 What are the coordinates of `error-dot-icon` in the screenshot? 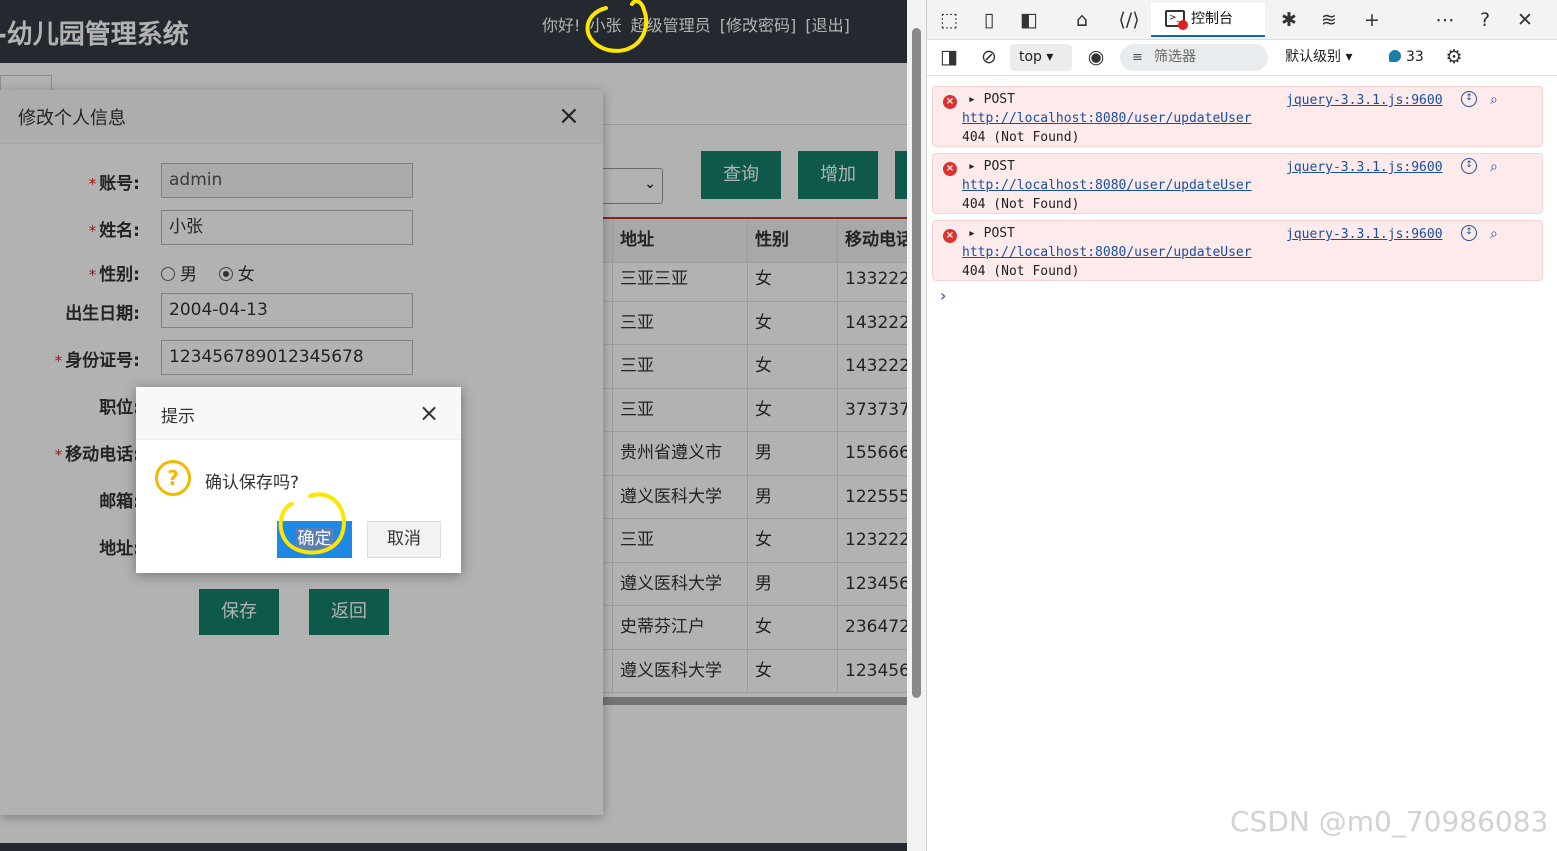 It's located at (1183, 25).